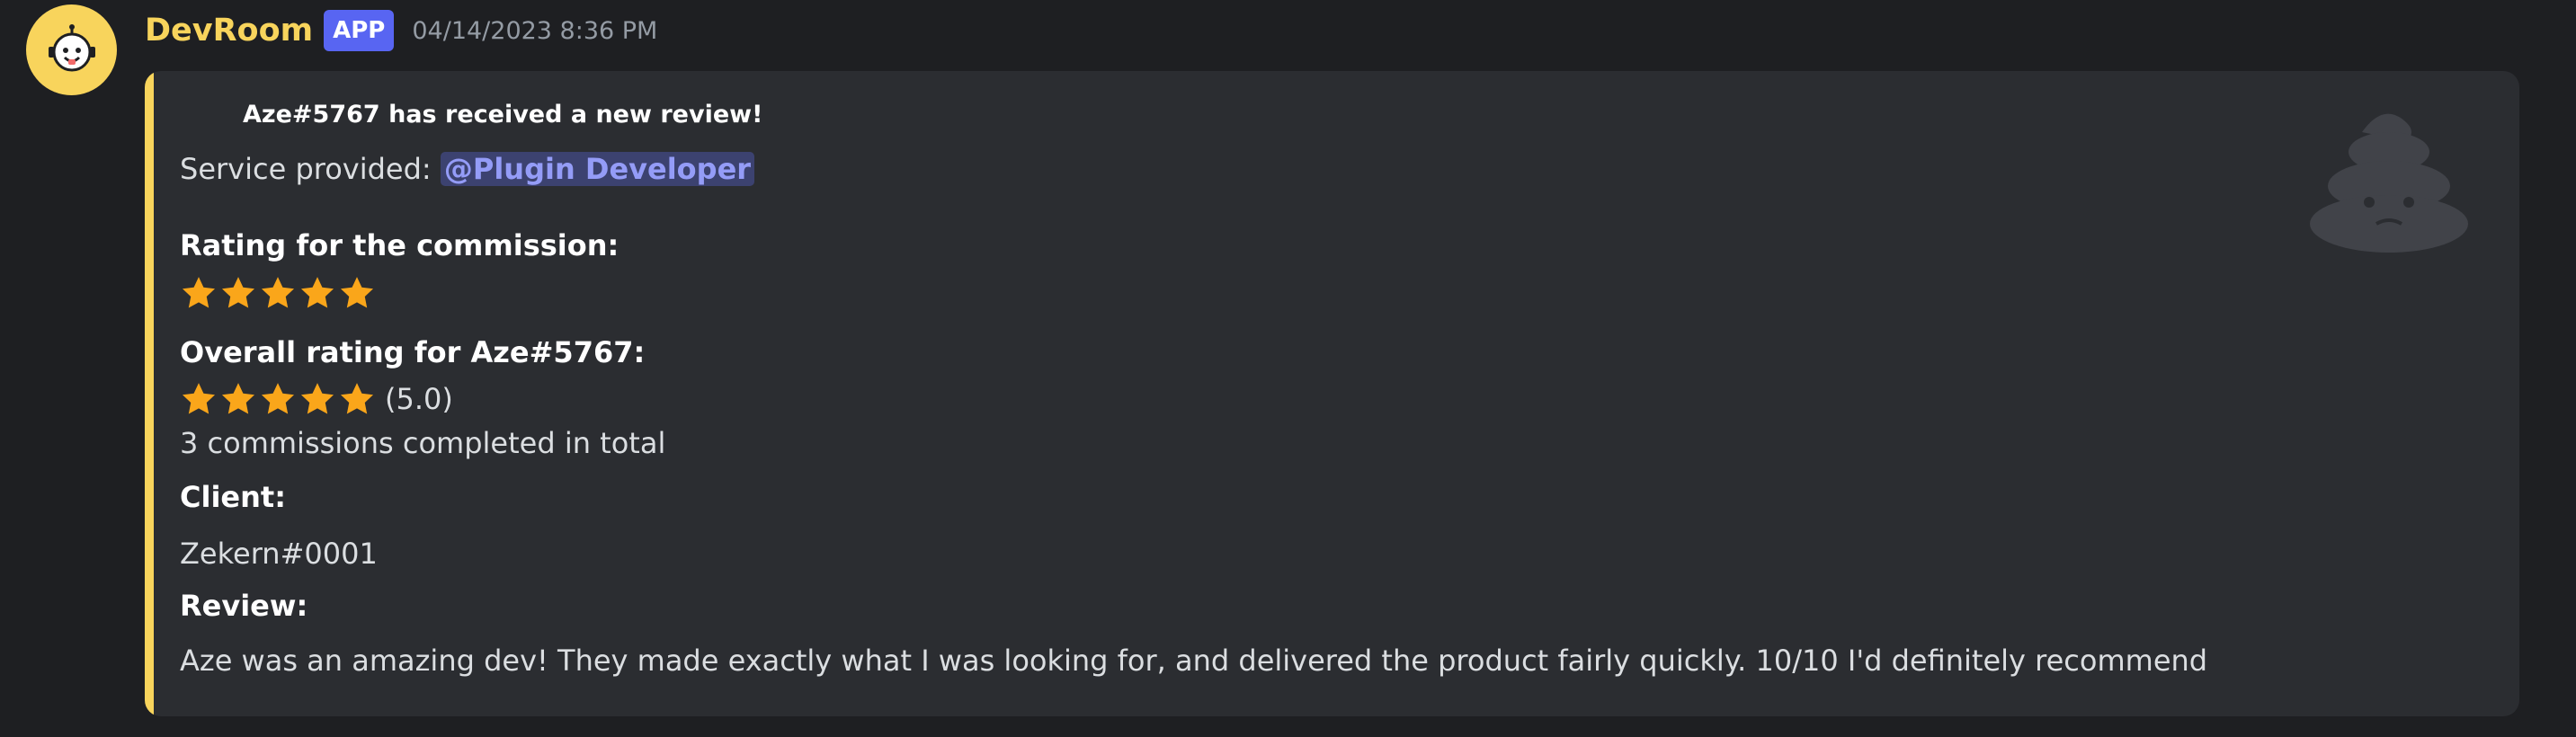 Image resolution: width=2576 pixels, height=737 pixels. Describe the element at coordinates (229, 31) in the screenshot. I see `username: DevRoom` at that location.